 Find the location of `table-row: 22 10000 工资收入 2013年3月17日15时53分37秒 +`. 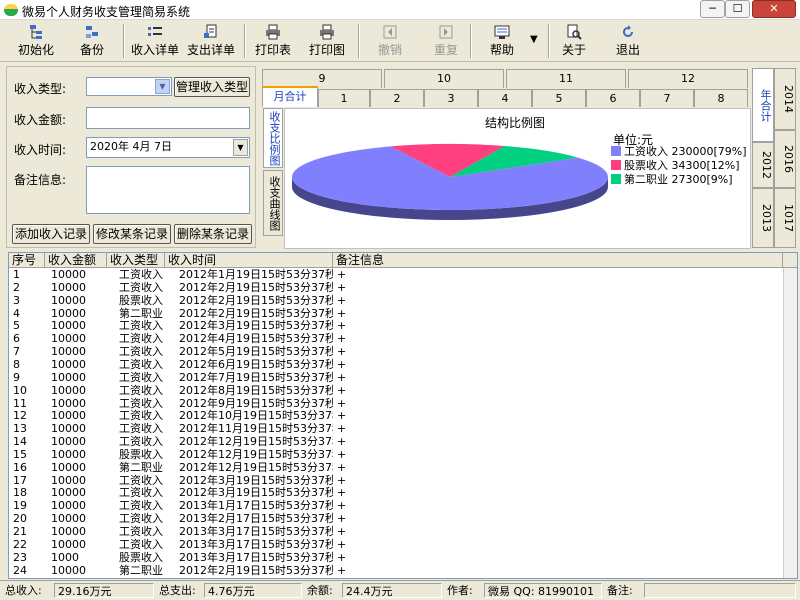

table-row: 22 10000 工资收入 2013年3月17日15时53分37秒 + is located at coordinates (396, 544).